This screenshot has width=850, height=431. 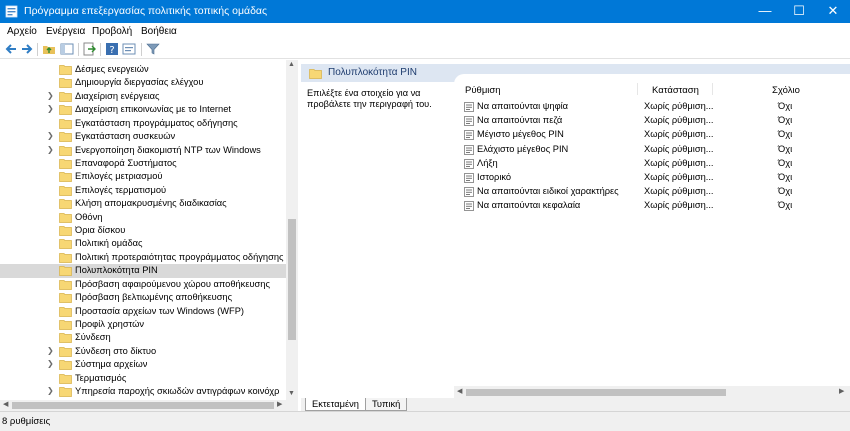 What do you see at coordinates (143, 204) in the screenshot?
I see `tree-item: Κλήση απομακρυσμένης διαδικασίας` at bounding box center [143, 204].